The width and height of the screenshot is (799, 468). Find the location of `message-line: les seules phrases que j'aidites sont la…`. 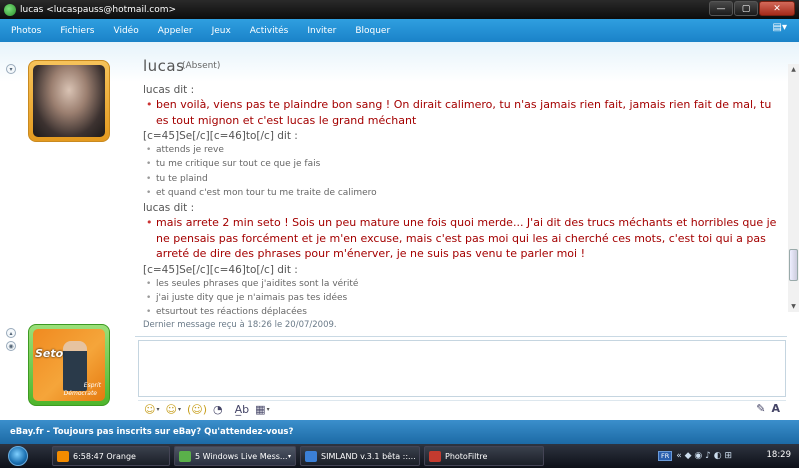

message-line: les seules phrases que j'aidites sont la… is located at coordinates (463, 284).